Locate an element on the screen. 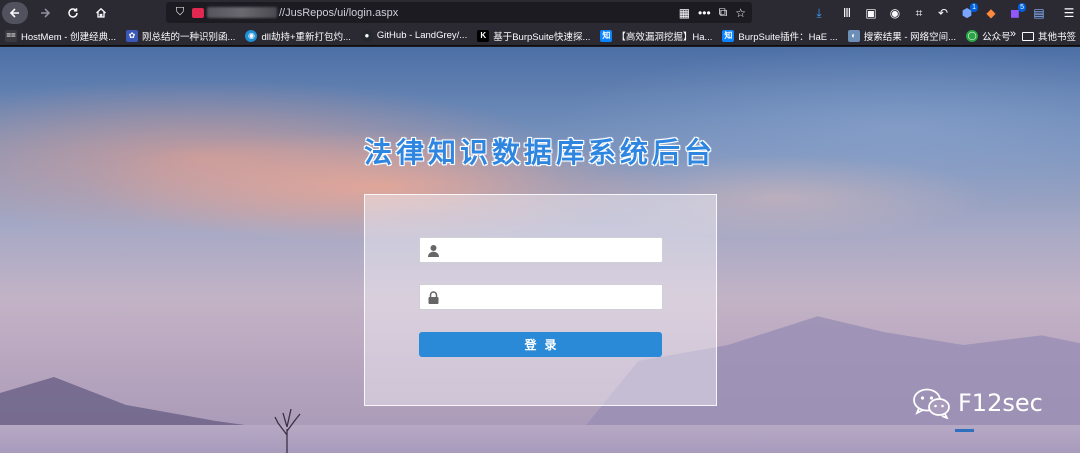  extension-badge: 1 is located at coordinates (974, 7).